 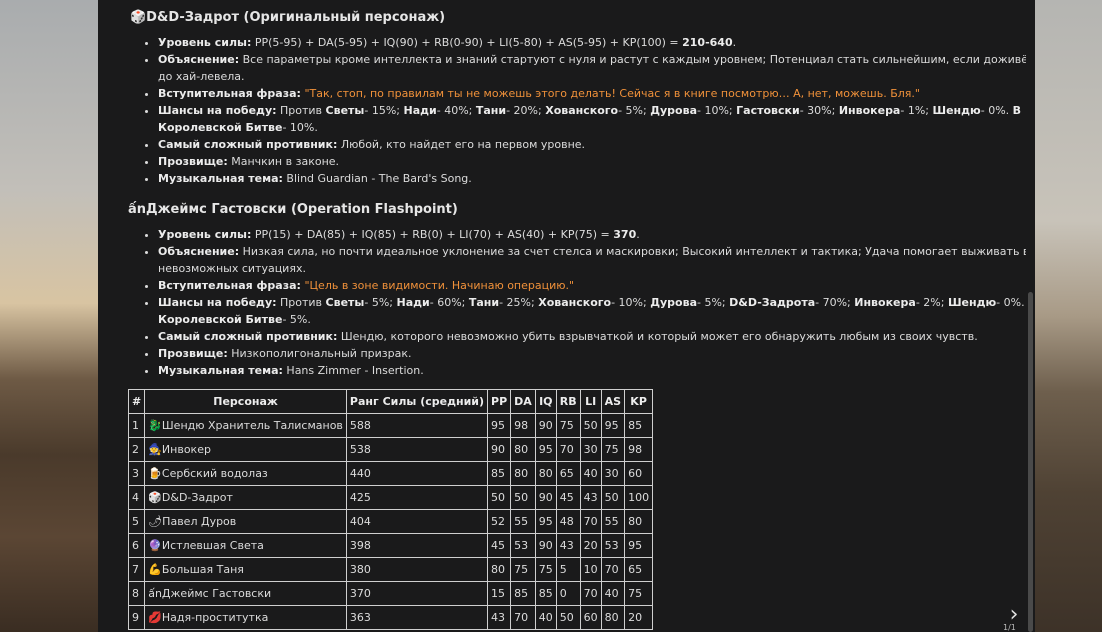 What do you see at coordinates (1009, 627) in the screenshot?
I see `page-indicator: 1/1` at bounding box center [1009, 627].